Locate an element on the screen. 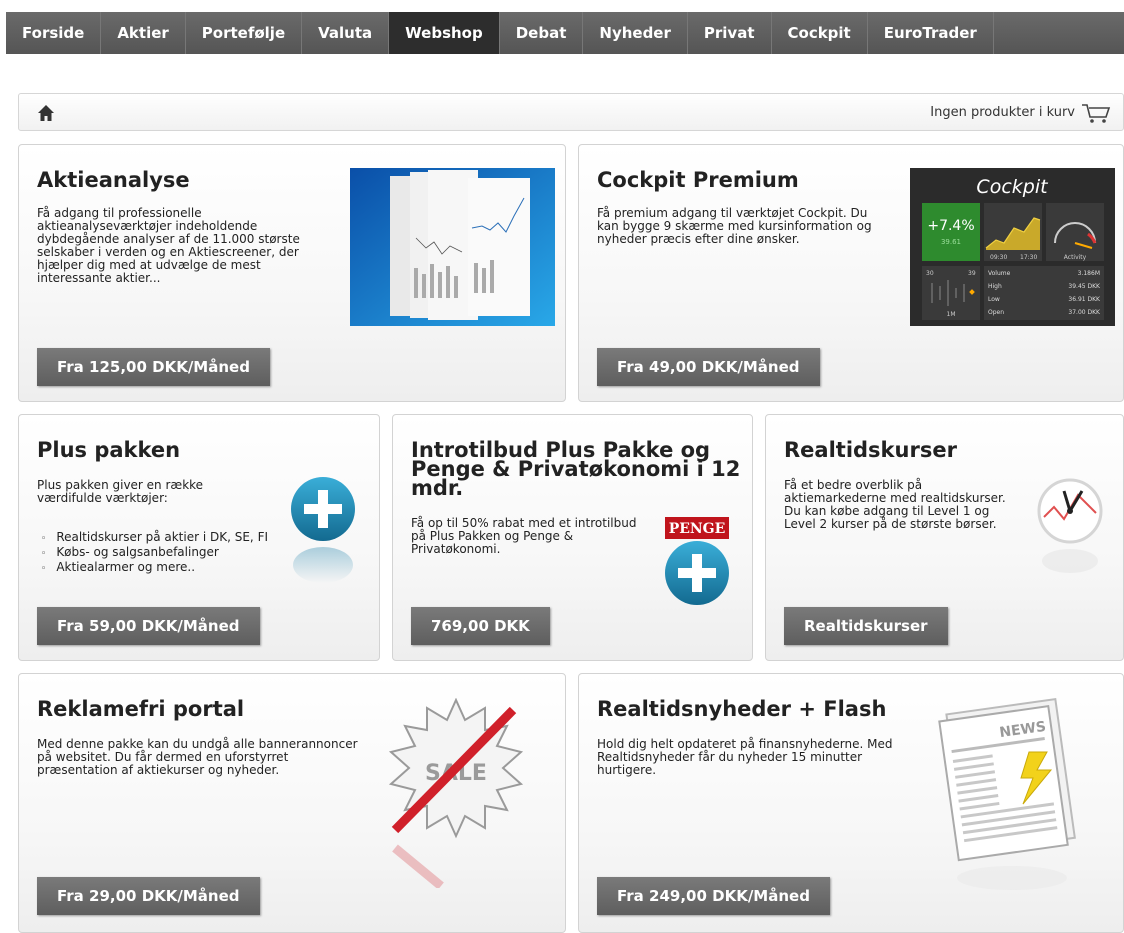  price-button: Fra 29,00 DKK/Måned is located at coordinates (148, 896).